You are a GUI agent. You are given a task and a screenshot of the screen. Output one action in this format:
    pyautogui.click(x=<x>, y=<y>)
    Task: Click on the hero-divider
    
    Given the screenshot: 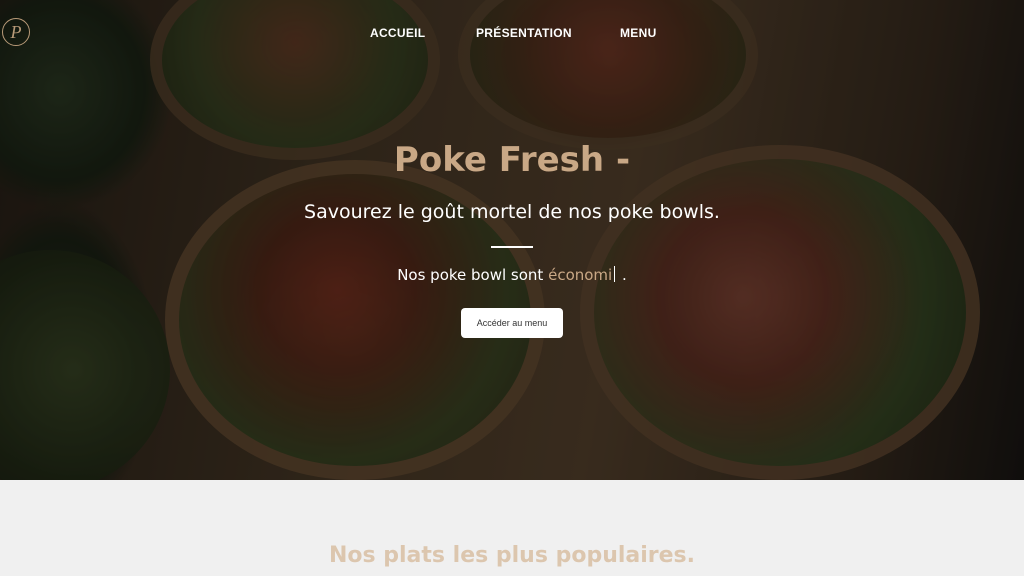 What is the action you would take?
    pyautogui.click(x=512, y=247)
    